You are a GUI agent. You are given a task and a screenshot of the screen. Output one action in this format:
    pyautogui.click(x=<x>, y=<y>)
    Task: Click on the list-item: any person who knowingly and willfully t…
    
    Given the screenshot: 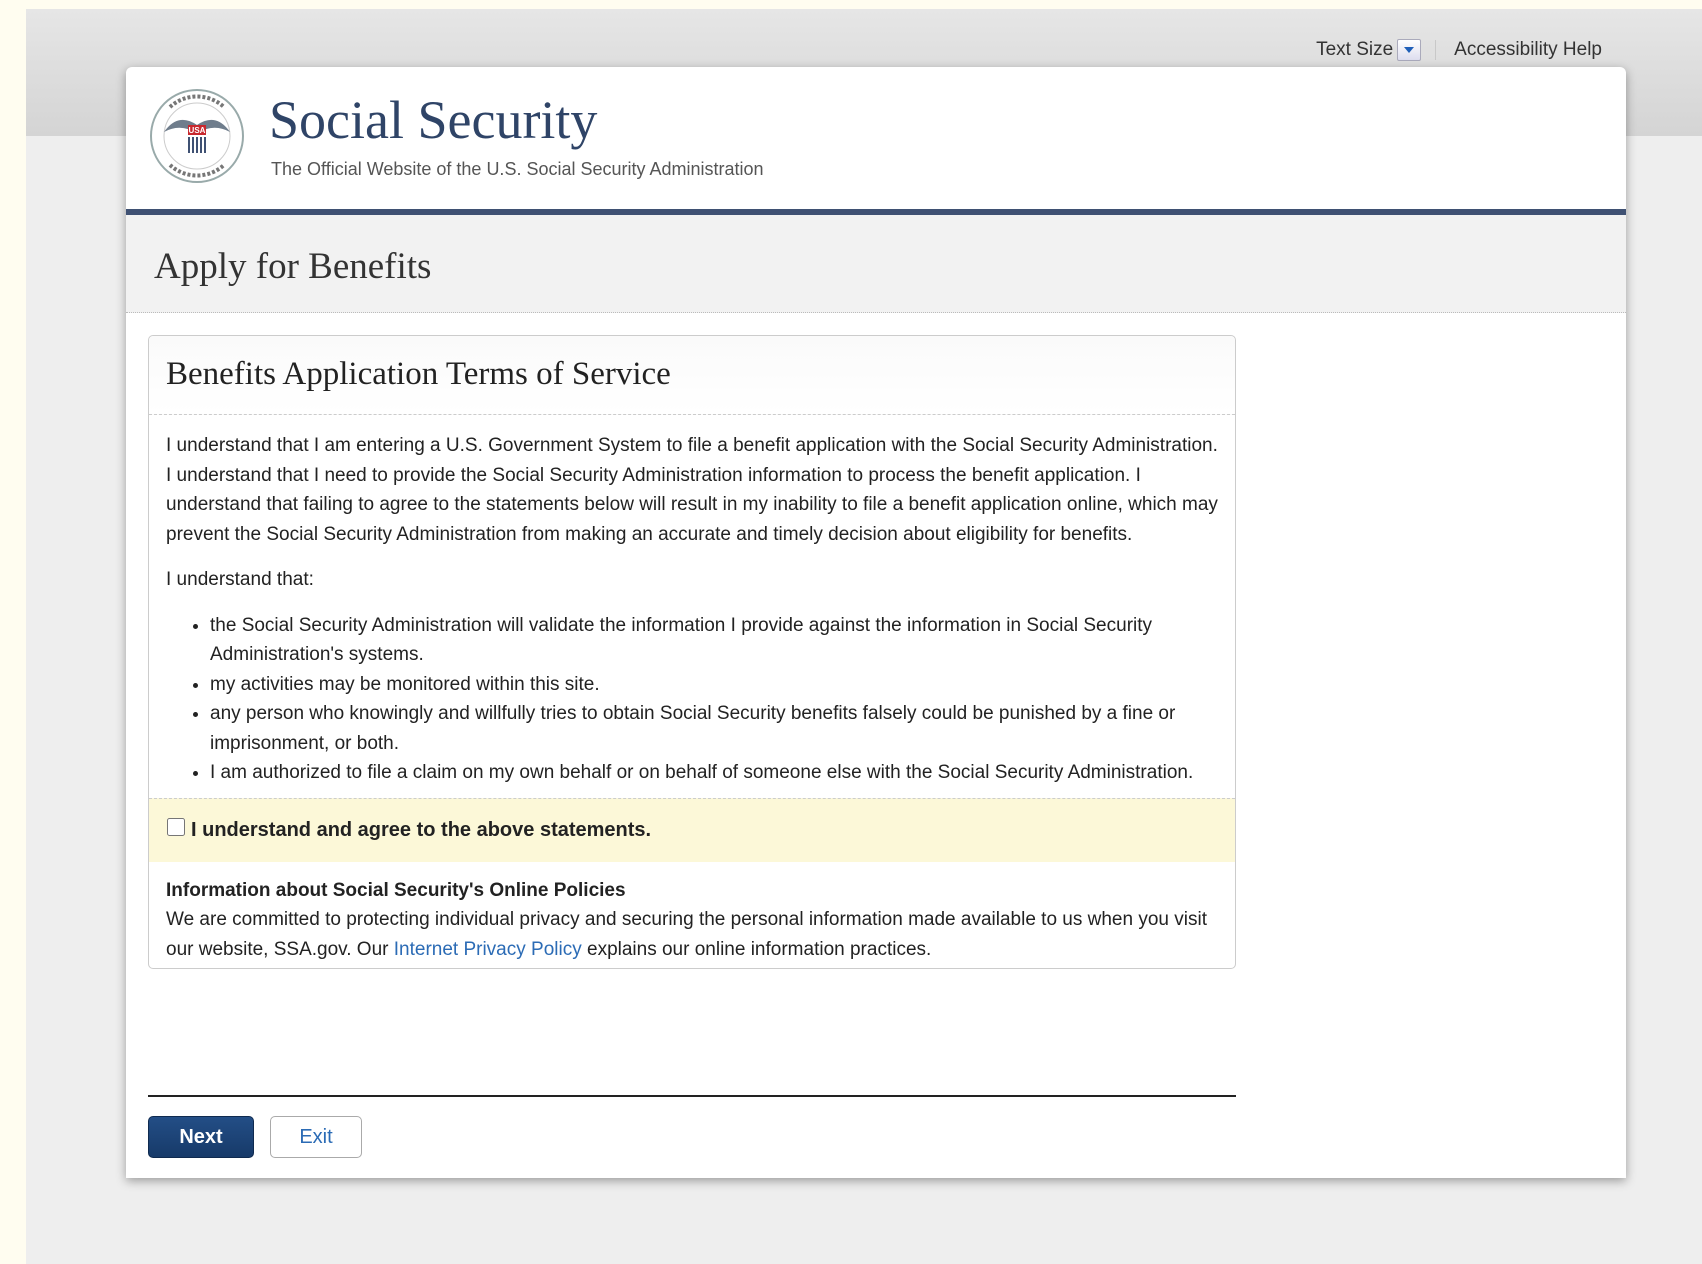 What is the action you would take?
    pyautogui.click(x=714, y=728)
    